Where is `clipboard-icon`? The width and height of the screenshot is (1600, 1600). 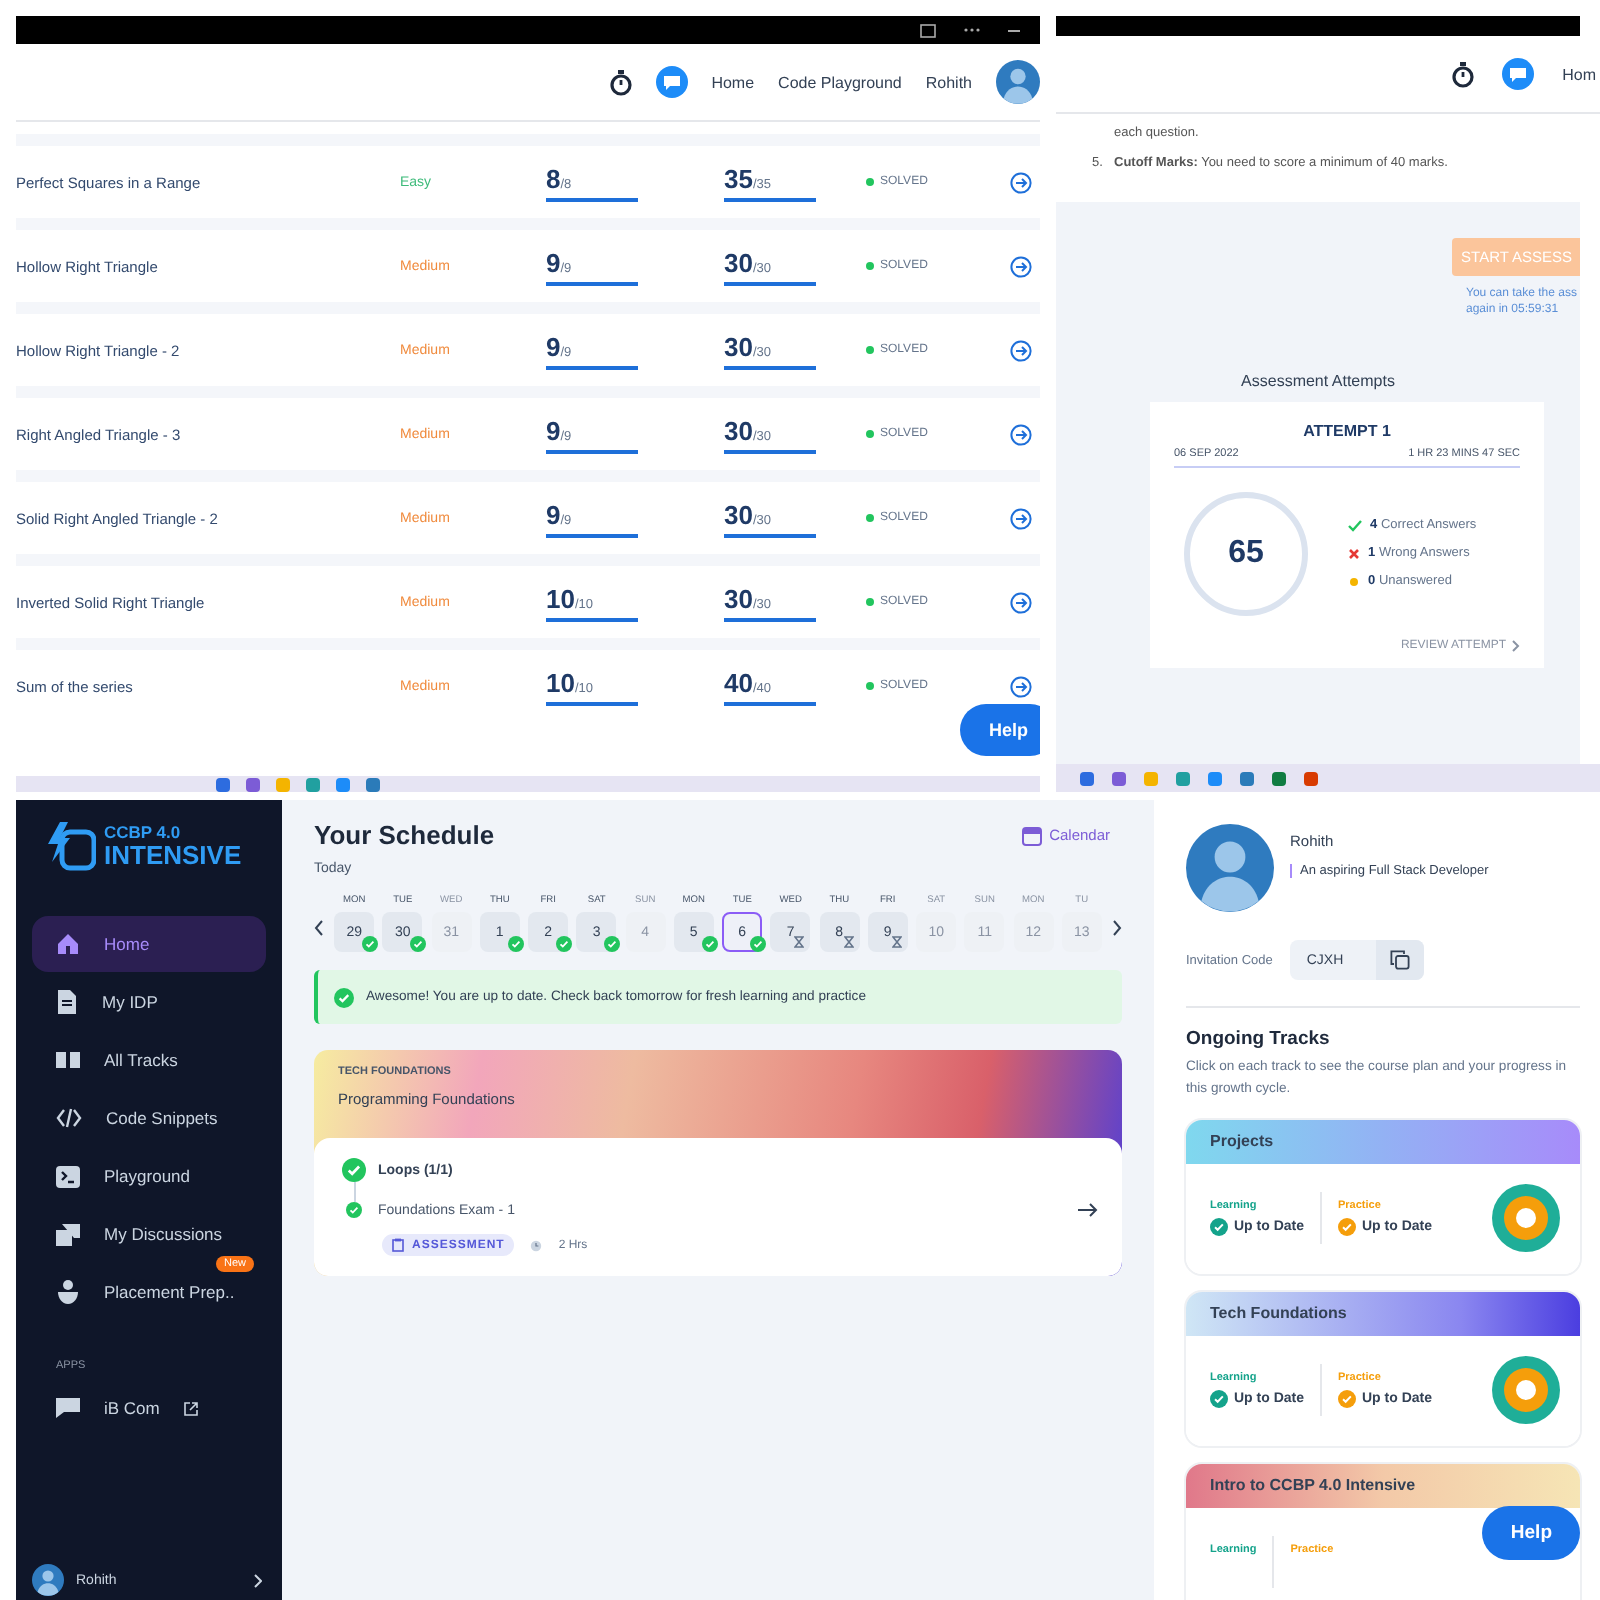
clipboard-icon is located at coordinates (398, 1245).